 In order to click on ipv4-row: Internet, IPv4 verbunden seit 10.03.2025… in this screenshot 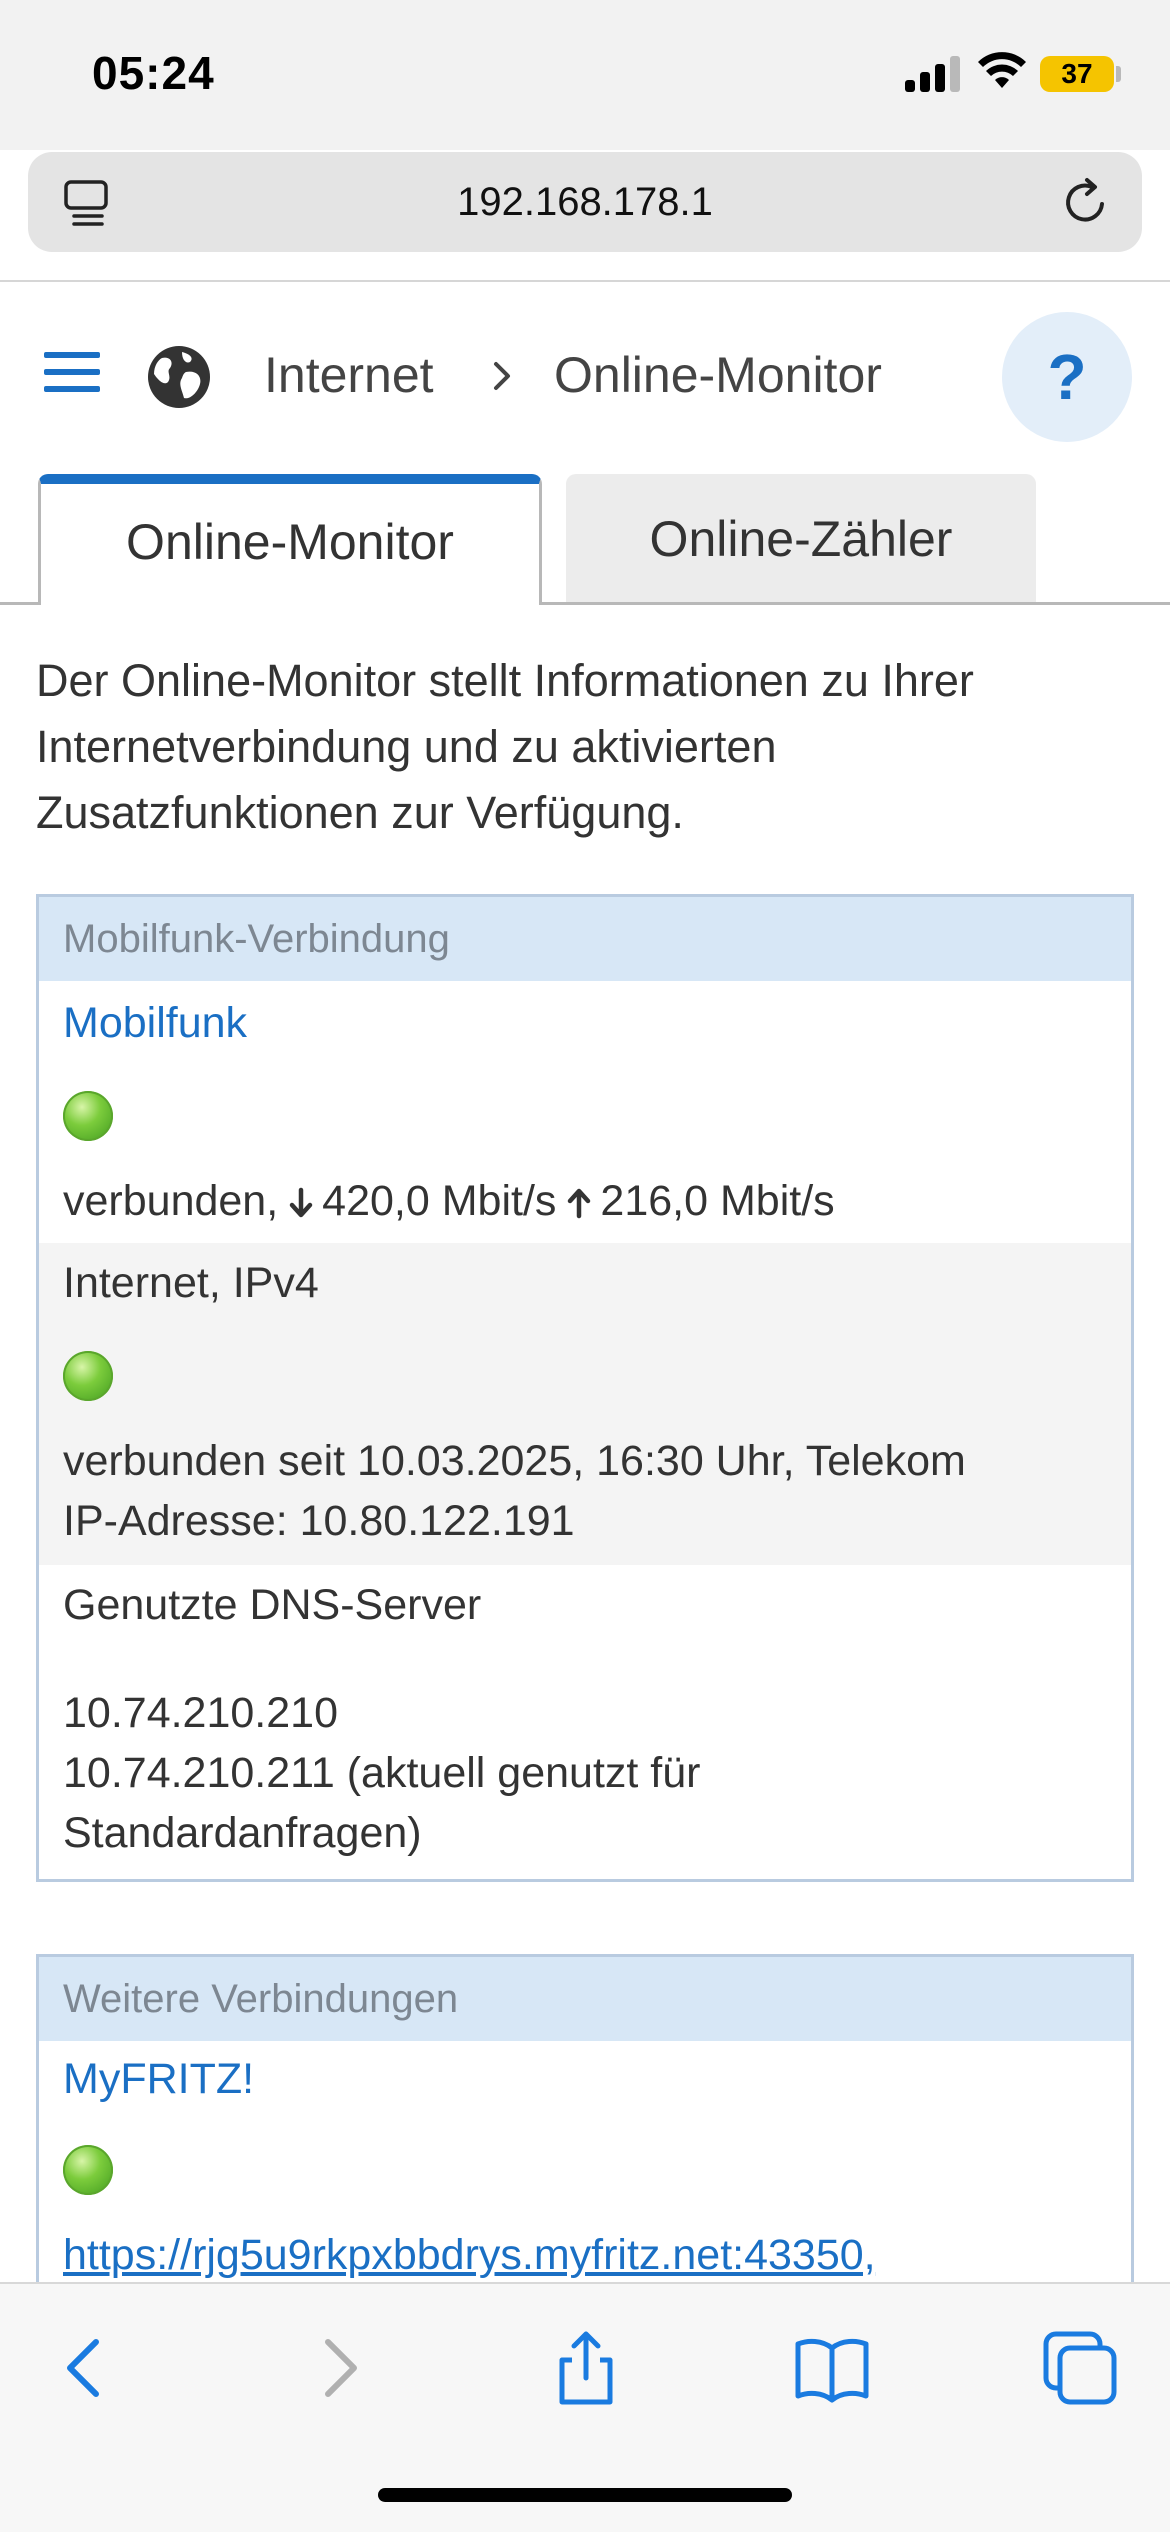, I will do `click(585, 1404)`.